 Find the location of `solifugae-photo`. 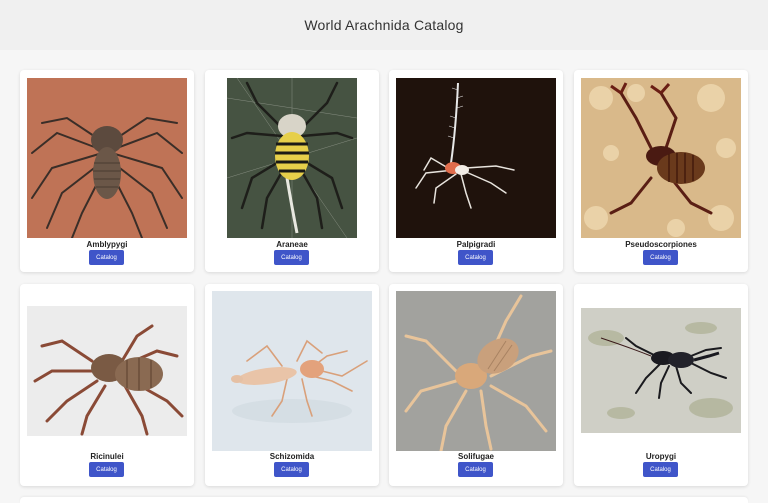

solifugae-photo is located at coordinates (476, 371).